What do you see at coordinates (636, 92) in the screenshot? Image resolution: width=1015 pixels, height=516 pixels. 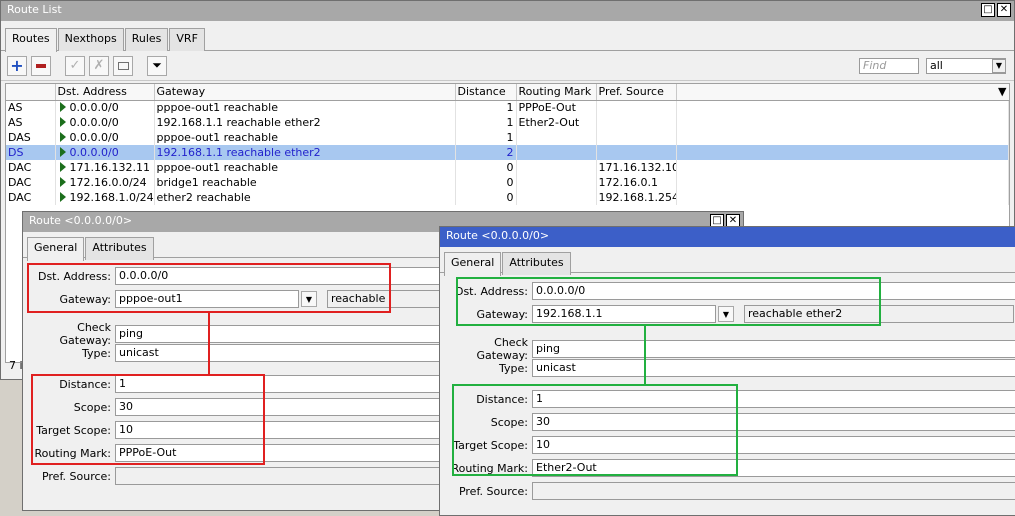 I see `col-pref-source: Pref. Source` at bounding box center [636, 92].